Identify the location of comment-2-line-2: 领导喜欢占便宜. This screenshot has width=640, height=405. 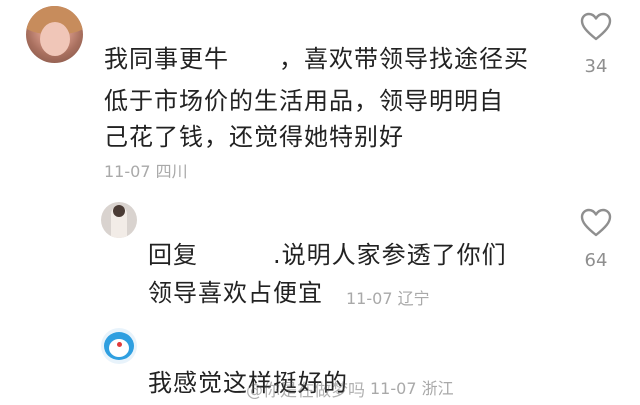
(235, 293).